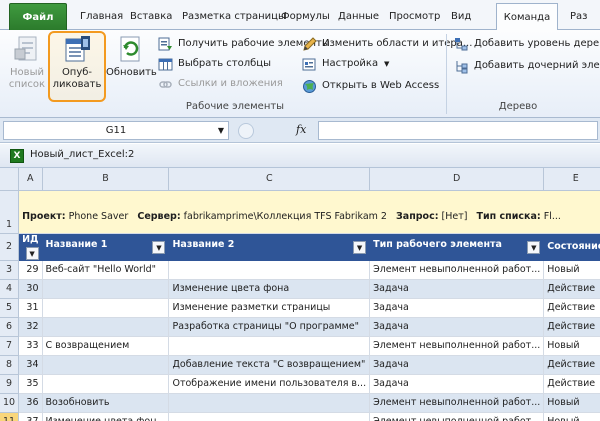 The width and height of the screenshot is (600, 421). What do you see at coordinates (571, 247) in the screenshot?
I see `header-cell-state: Состояние` at bounding box center [571, 247].